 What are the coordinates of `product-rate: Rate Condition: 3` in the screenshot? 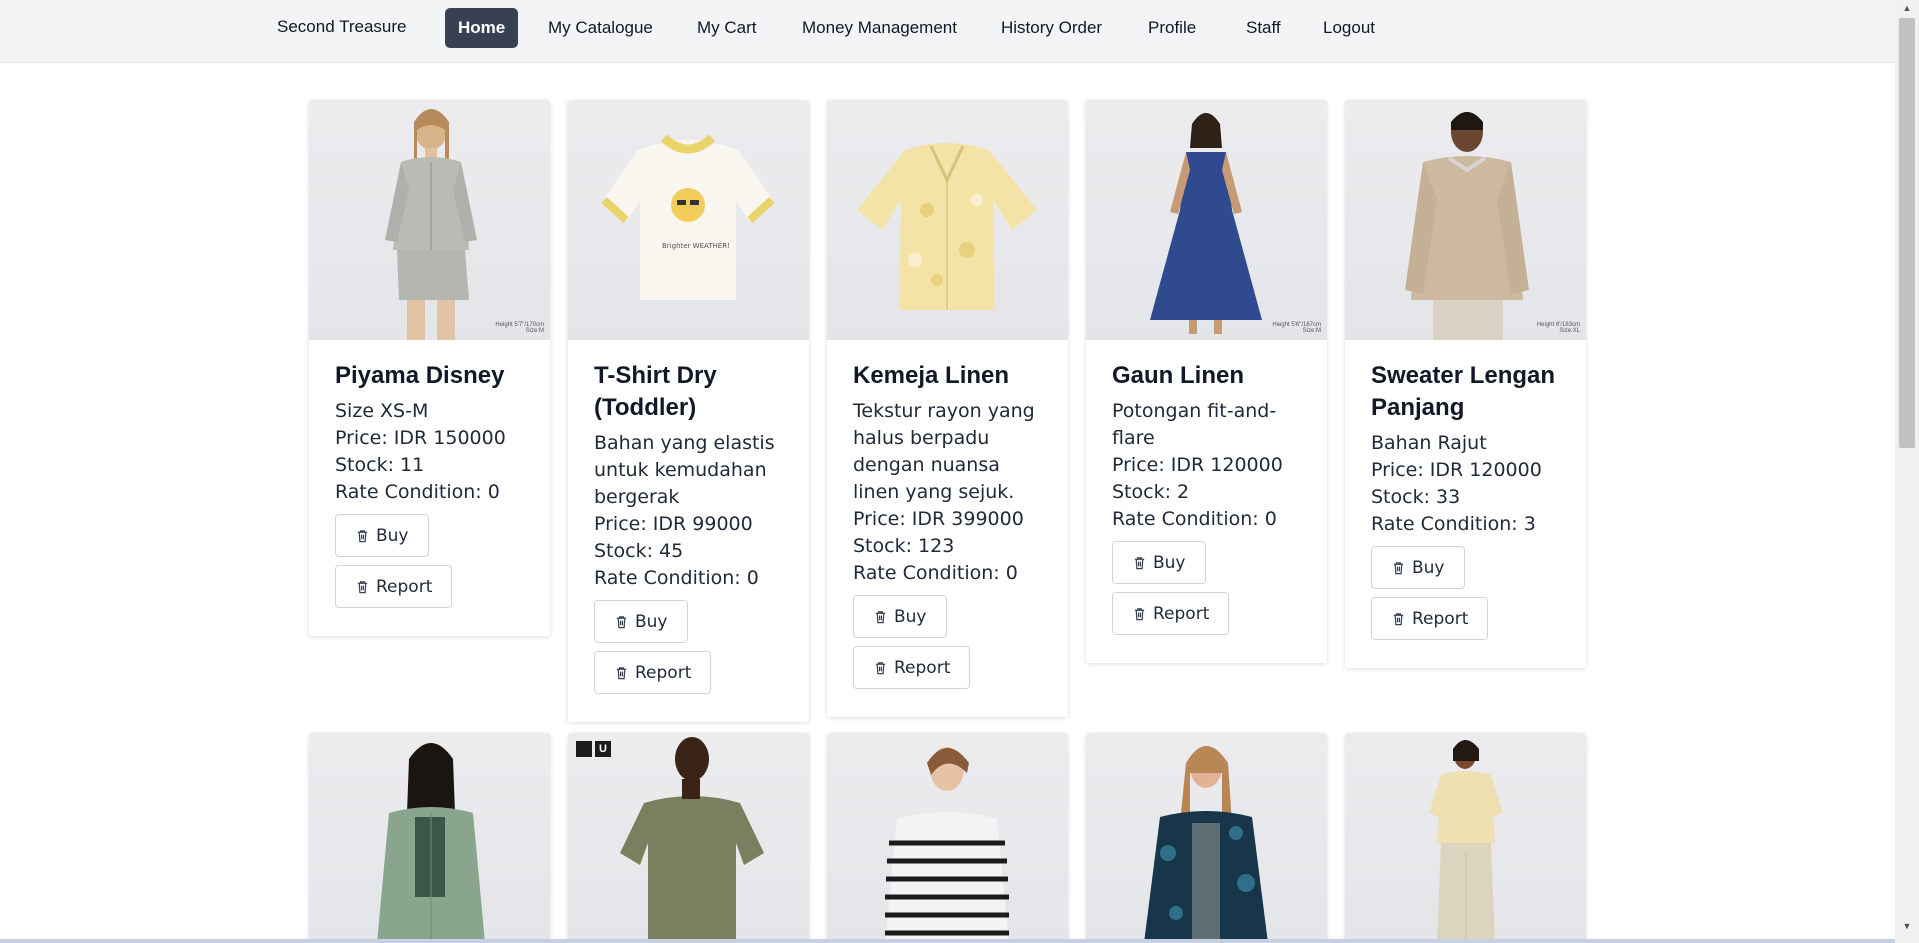 It's located at (1453, 524).